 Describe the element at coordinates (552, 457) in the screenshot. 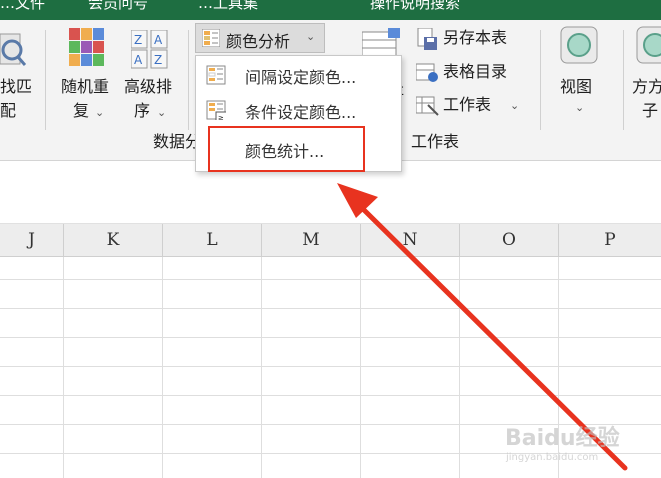

I see `watermark-url: jingyan.baidu.com` at that location.